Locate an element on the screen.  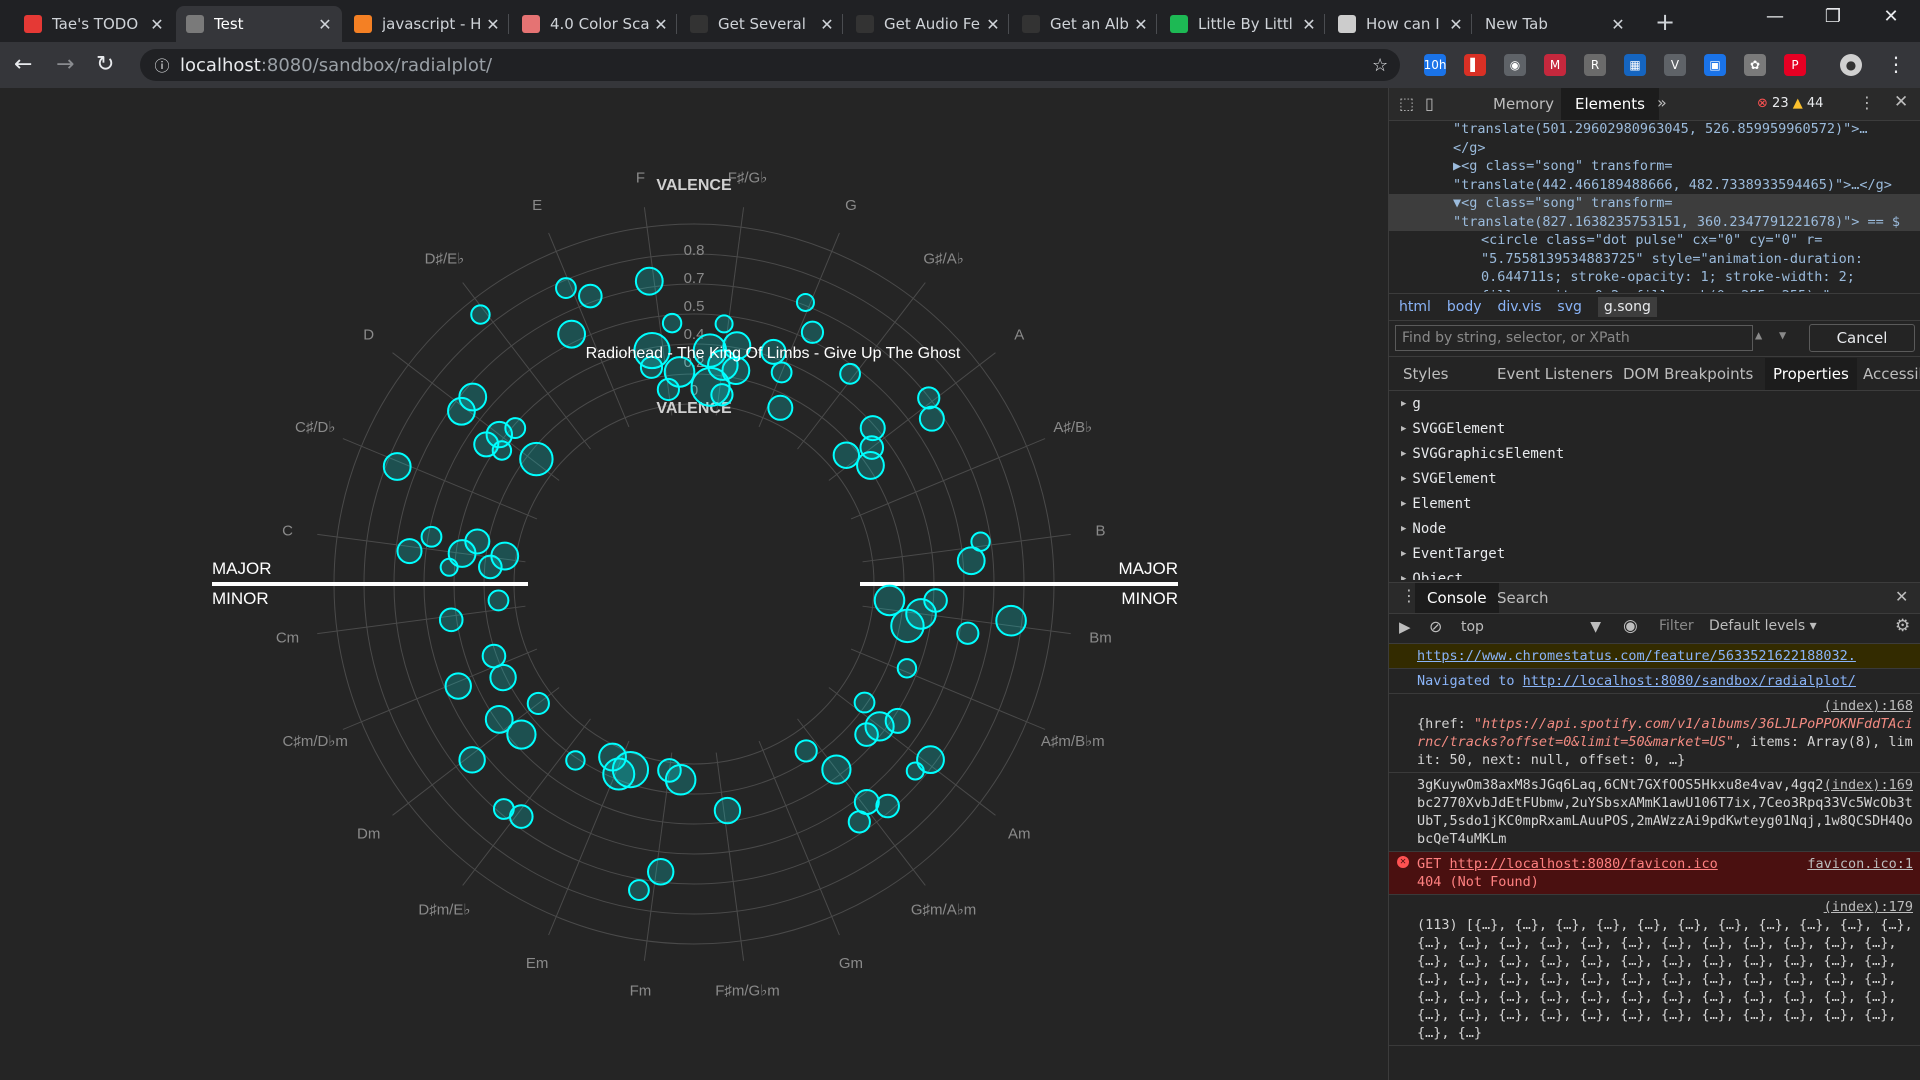
tab-2: javascript - H ✕ is located at coordinates (427, 24).